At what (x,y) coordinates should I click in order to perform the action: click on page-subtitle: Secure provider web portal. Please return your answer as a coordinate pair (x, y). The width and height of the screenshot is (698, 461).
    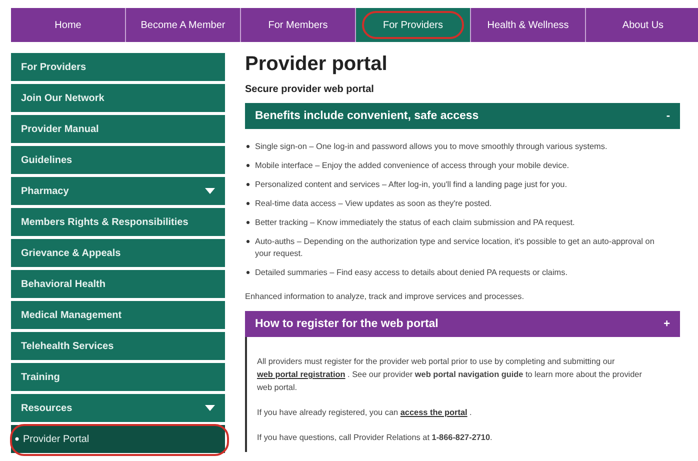
    Looking at the image, I should click on (310, 89).